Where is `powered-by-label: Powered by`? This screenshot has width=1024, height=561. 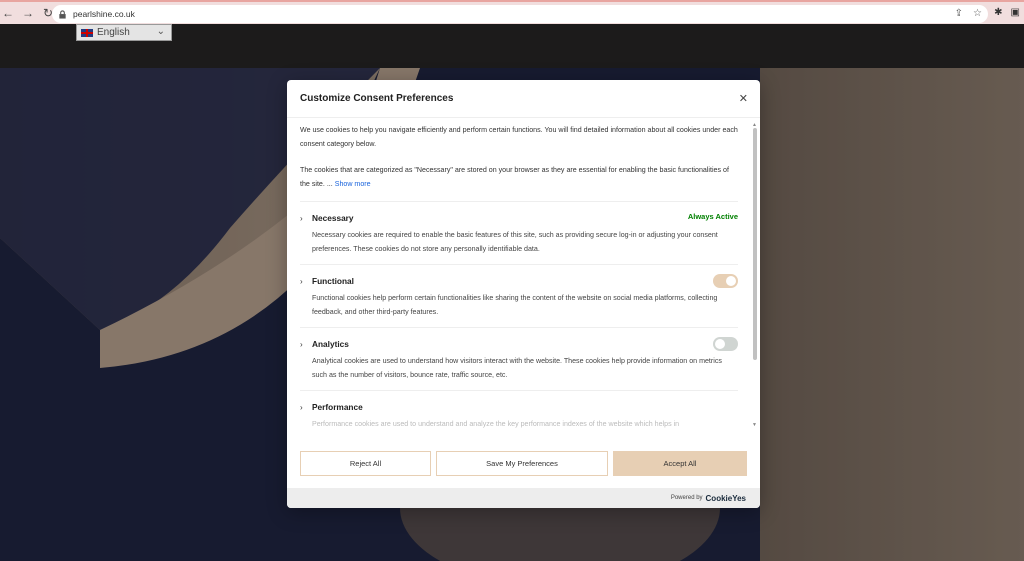 powered-by-label: Powered by is located at coordinates (686, 498).